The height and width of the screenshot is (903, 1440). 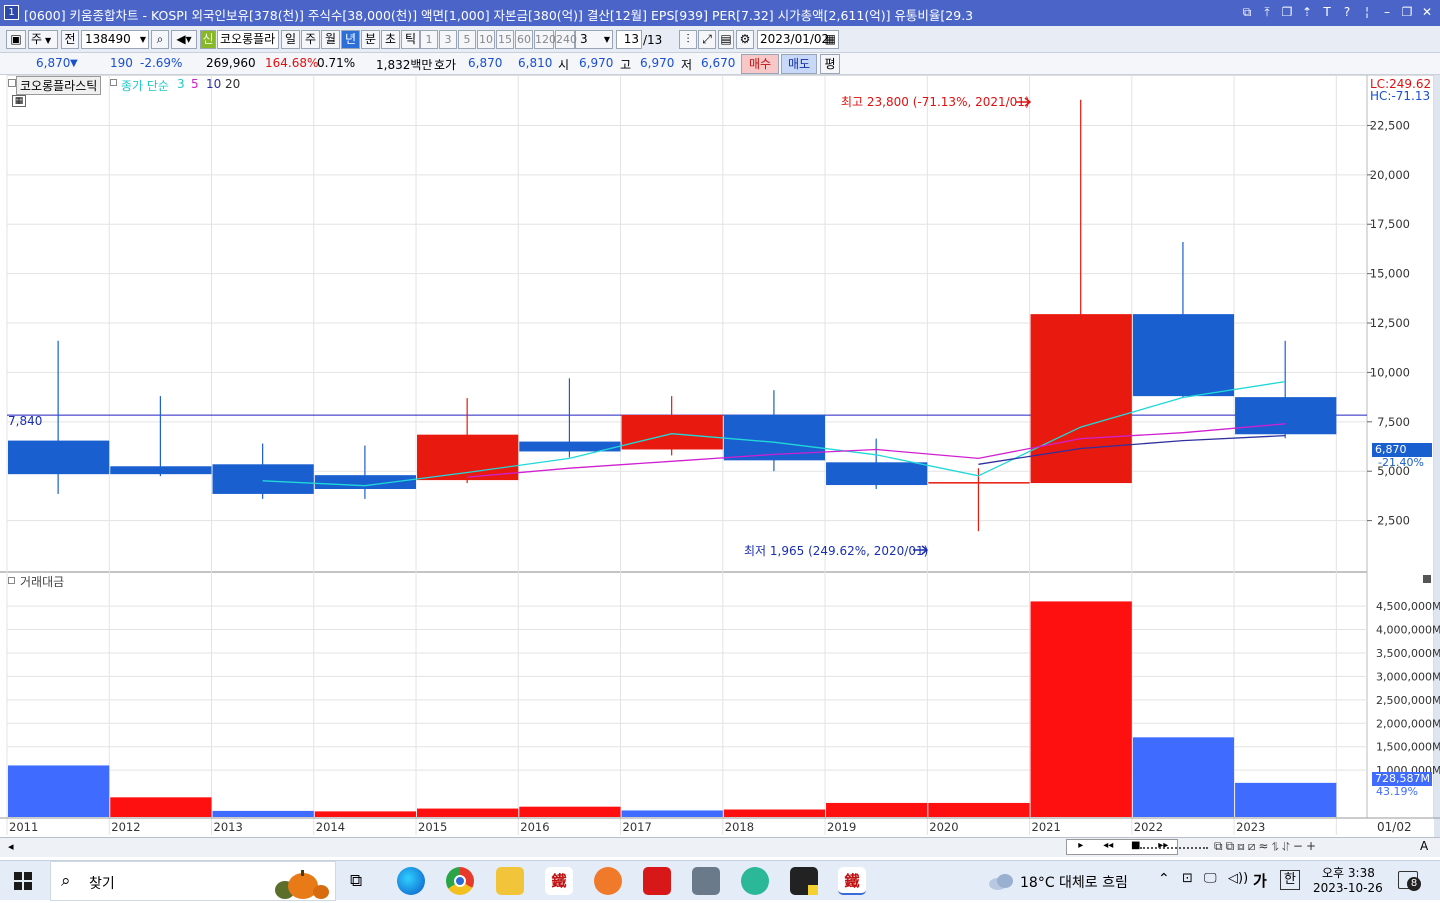 What do you see at coordinates (233, 84) in the screenshot?
I see `ma20-label: 20` at bounding box center [233, 84].